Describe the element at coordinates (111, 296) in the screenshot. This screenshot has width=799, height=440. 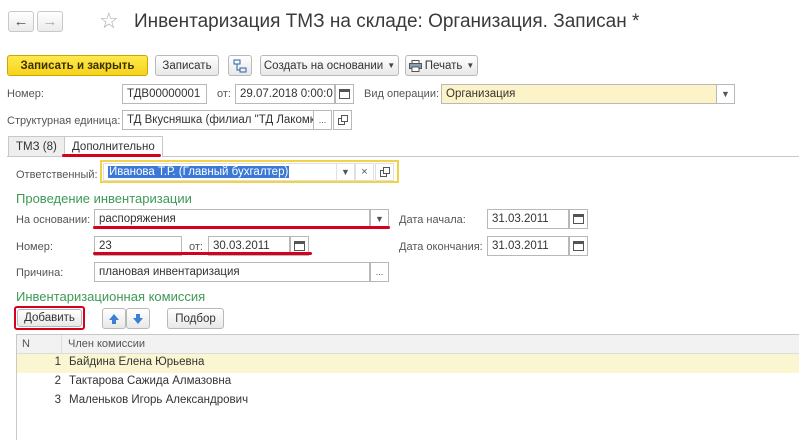
I see `section-commission-title: Инвентаризационная комиссия` at that location.